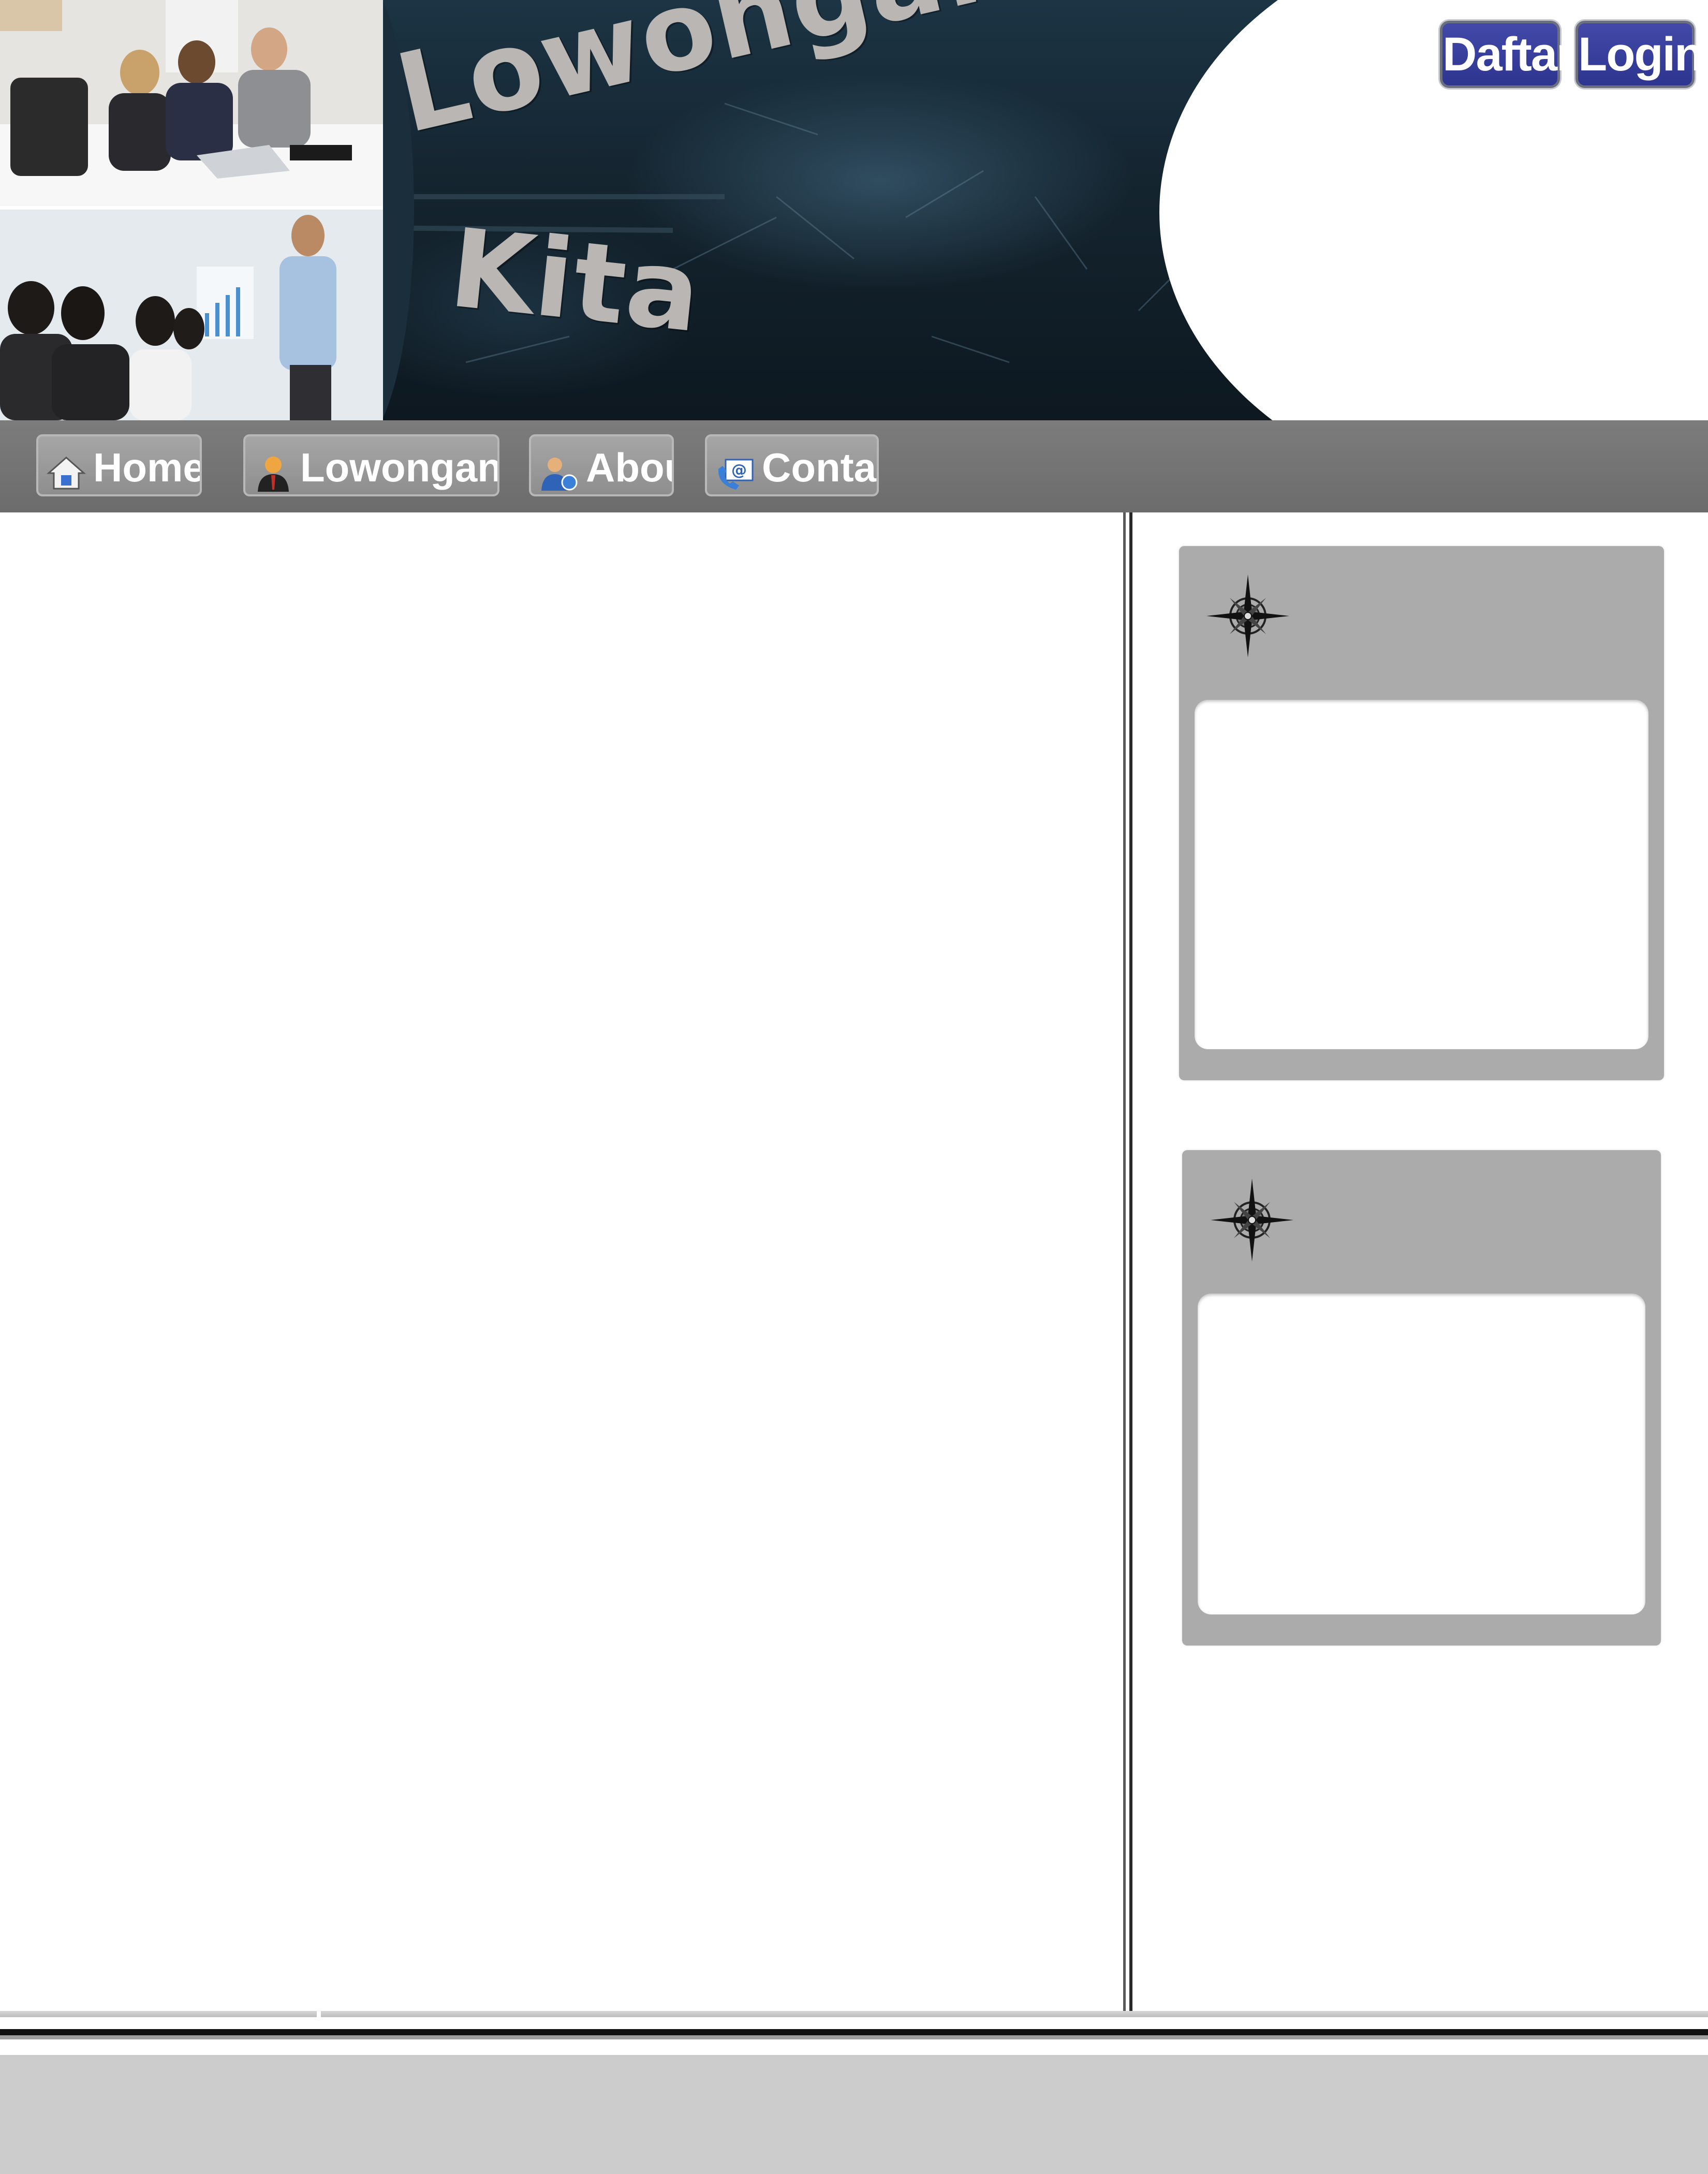 This screenshot has width=1708, height=2174. What do you see at coordinates (66, 469) in the screenshot?
I see `home-icon` at bounding box center [66, 469].